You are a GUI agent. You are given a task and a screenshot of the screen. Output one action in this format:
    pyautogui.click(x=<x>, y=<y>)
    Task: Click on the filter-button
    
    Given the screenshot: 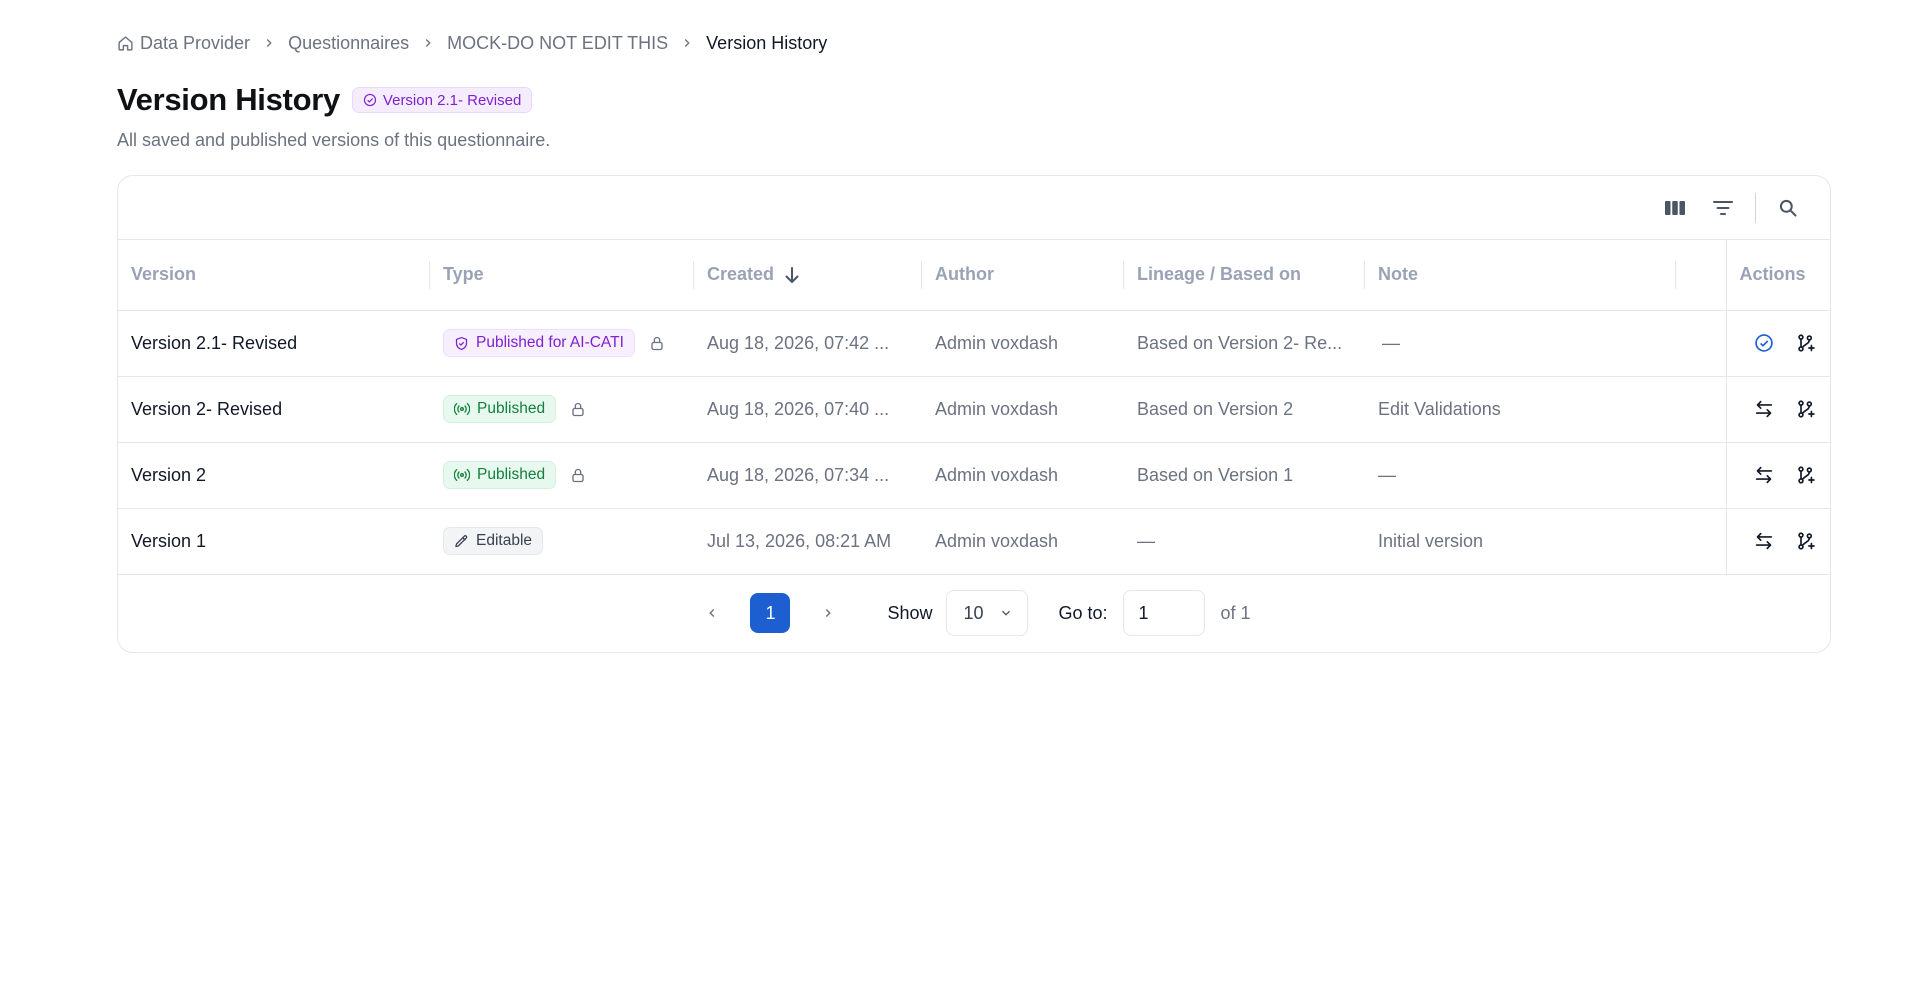 What is the action you would take?
    pyautogui.click(x=1723, y=208)
    